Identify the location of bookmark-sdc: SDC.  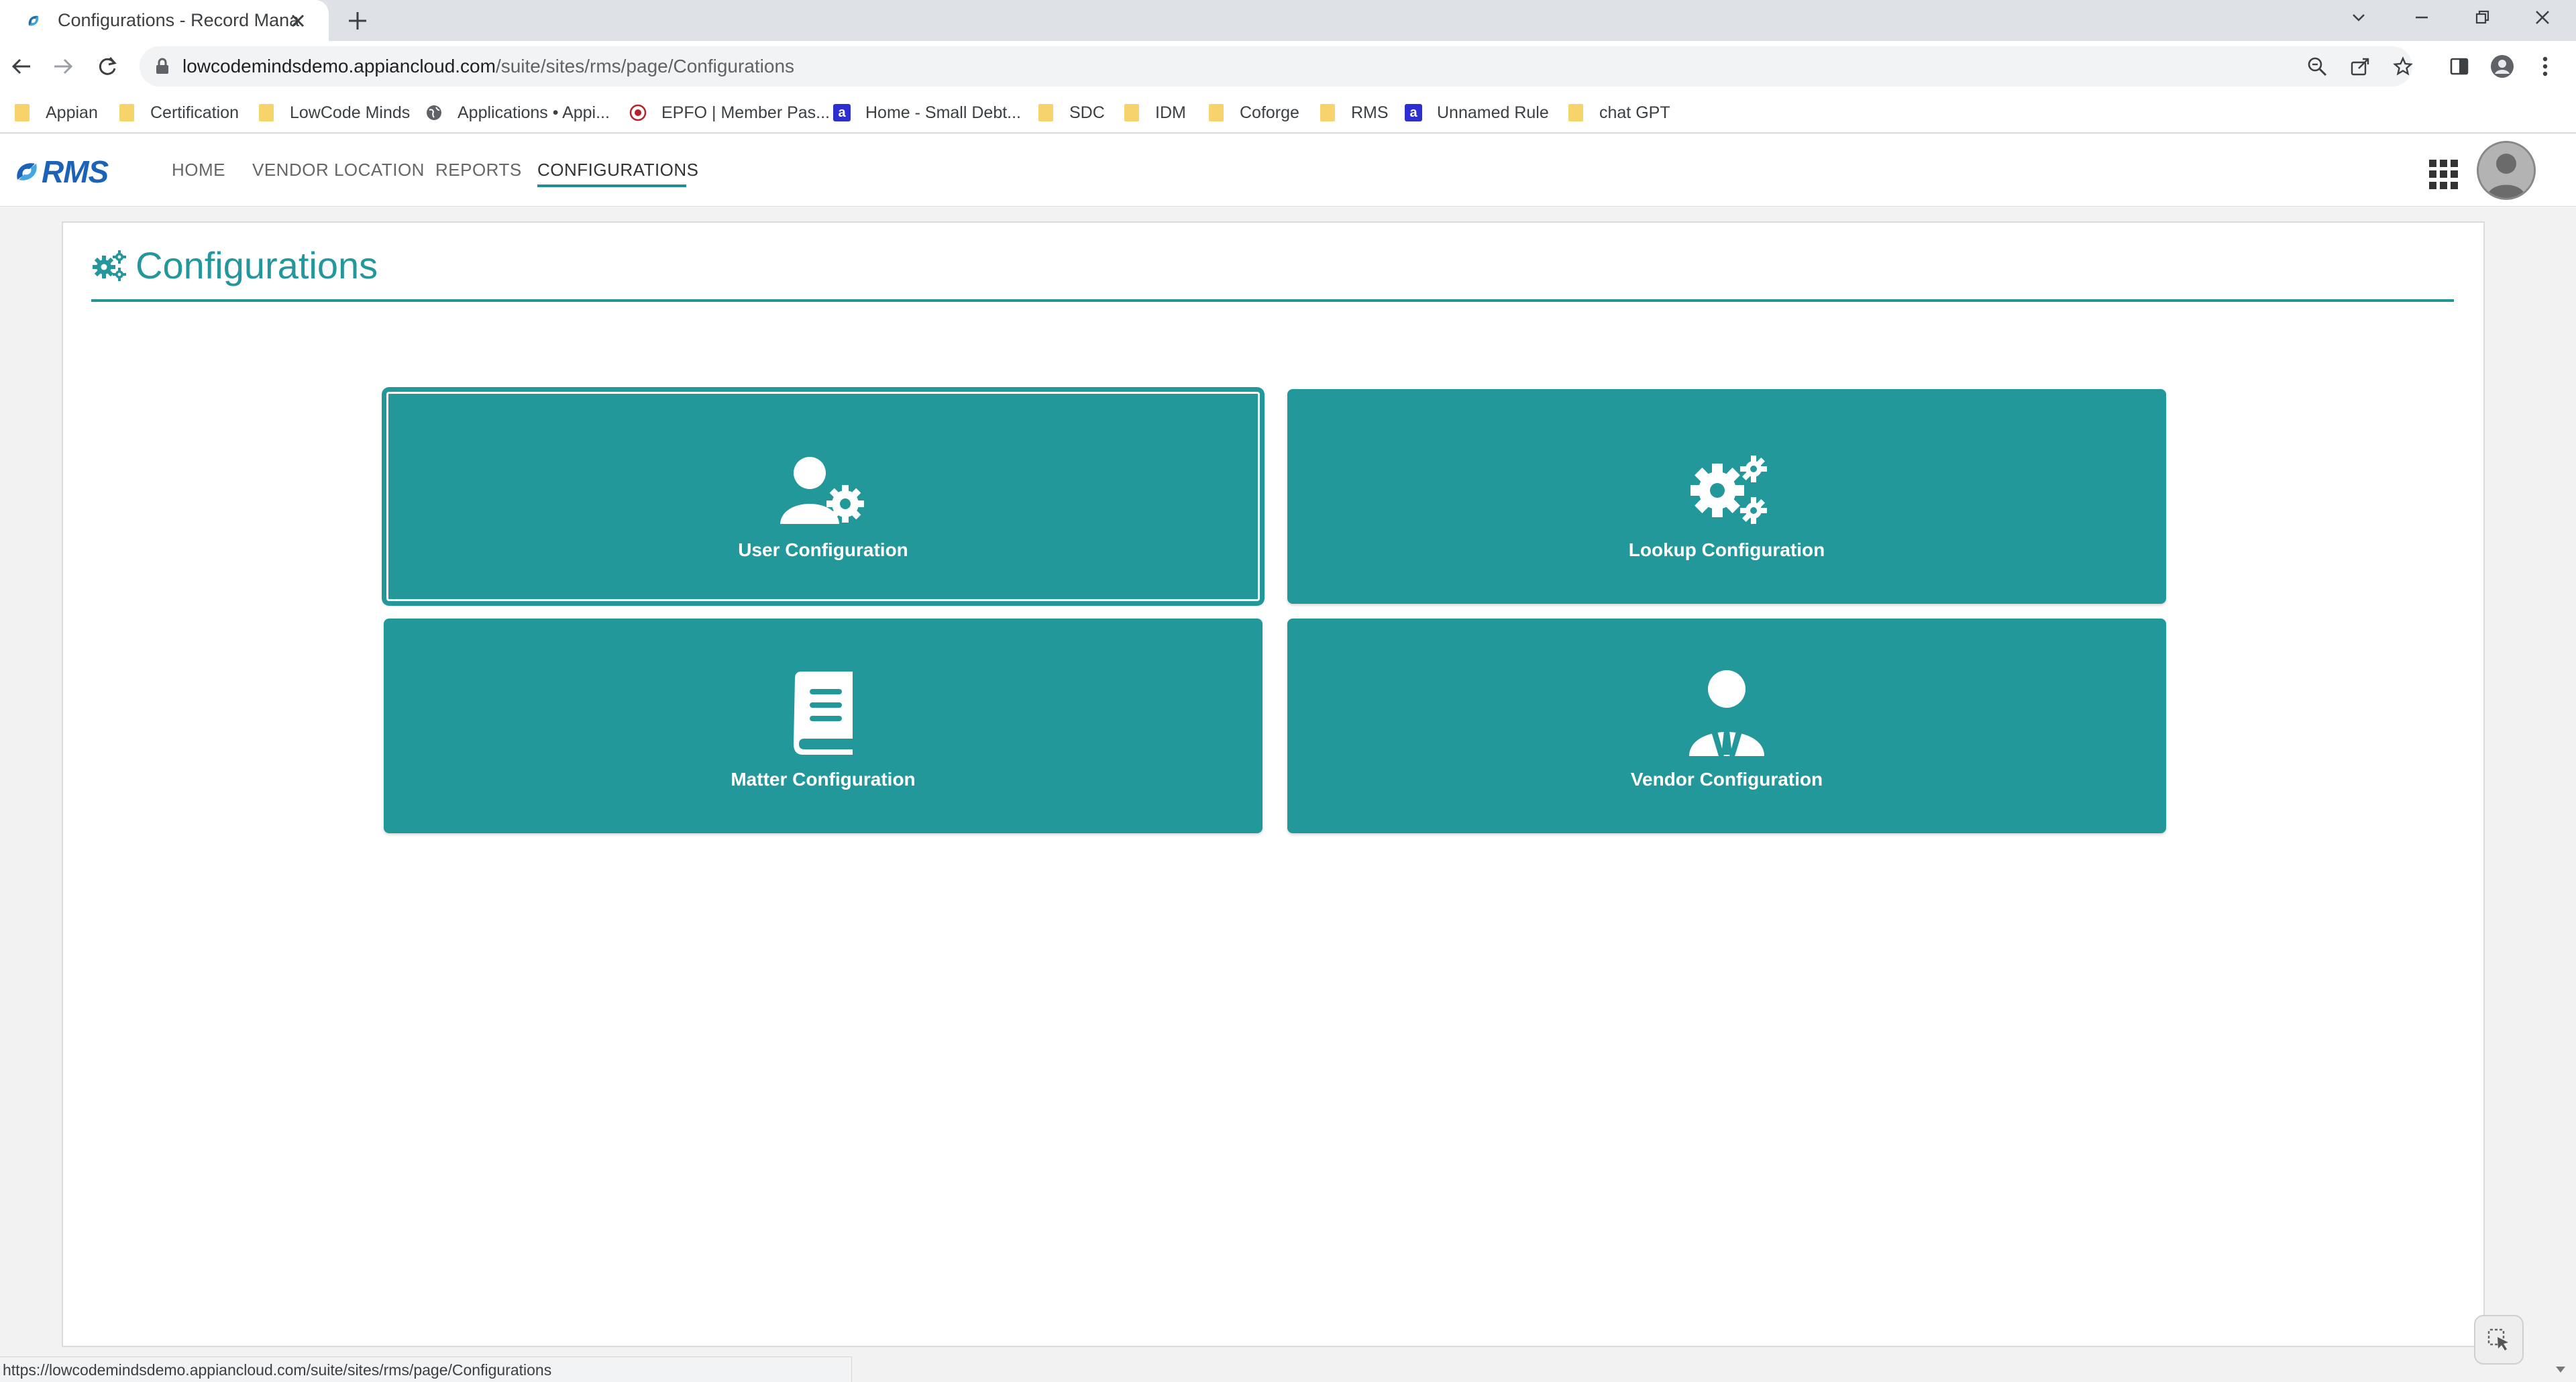
(1071, 112).